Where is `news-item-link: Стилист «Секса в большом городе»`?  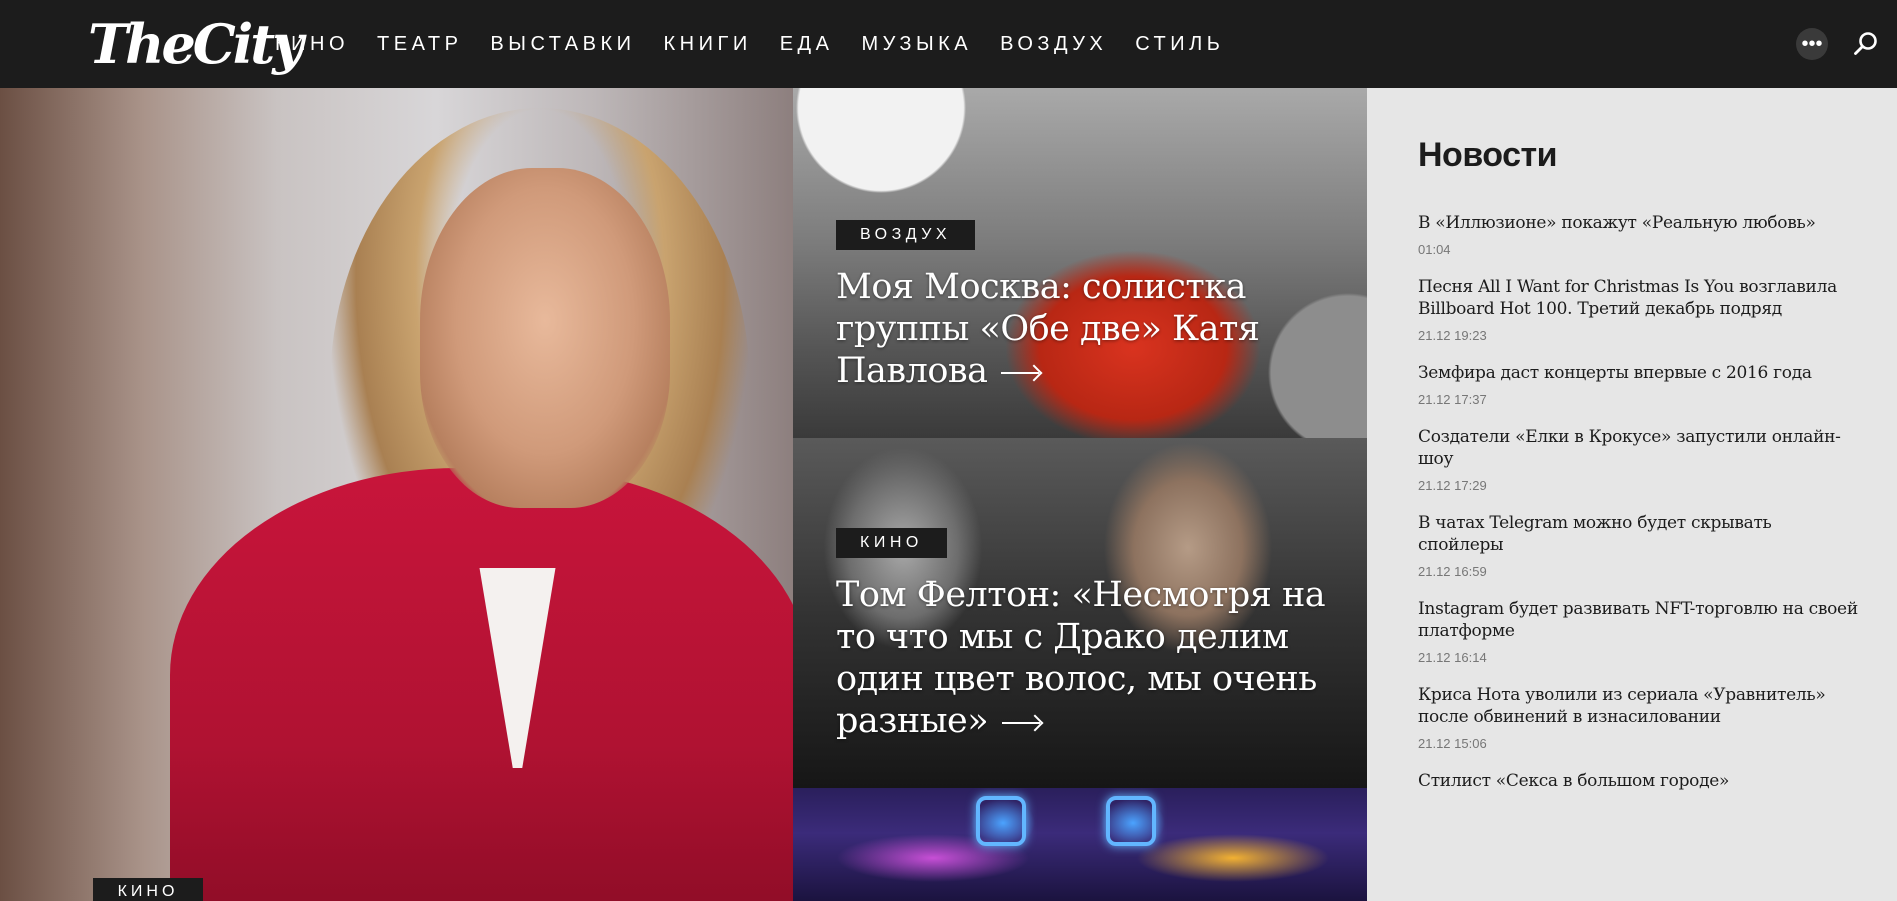
news-item-link: Стилист «Секса в большом городе» is located at coordinates (1638, 781).